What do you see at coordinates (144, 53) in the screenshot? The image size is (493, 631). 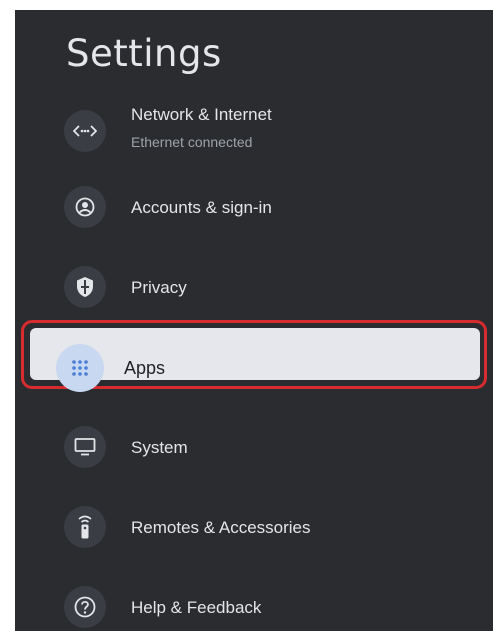 I see `page-title: Settings` at bounding box center [144, 53].